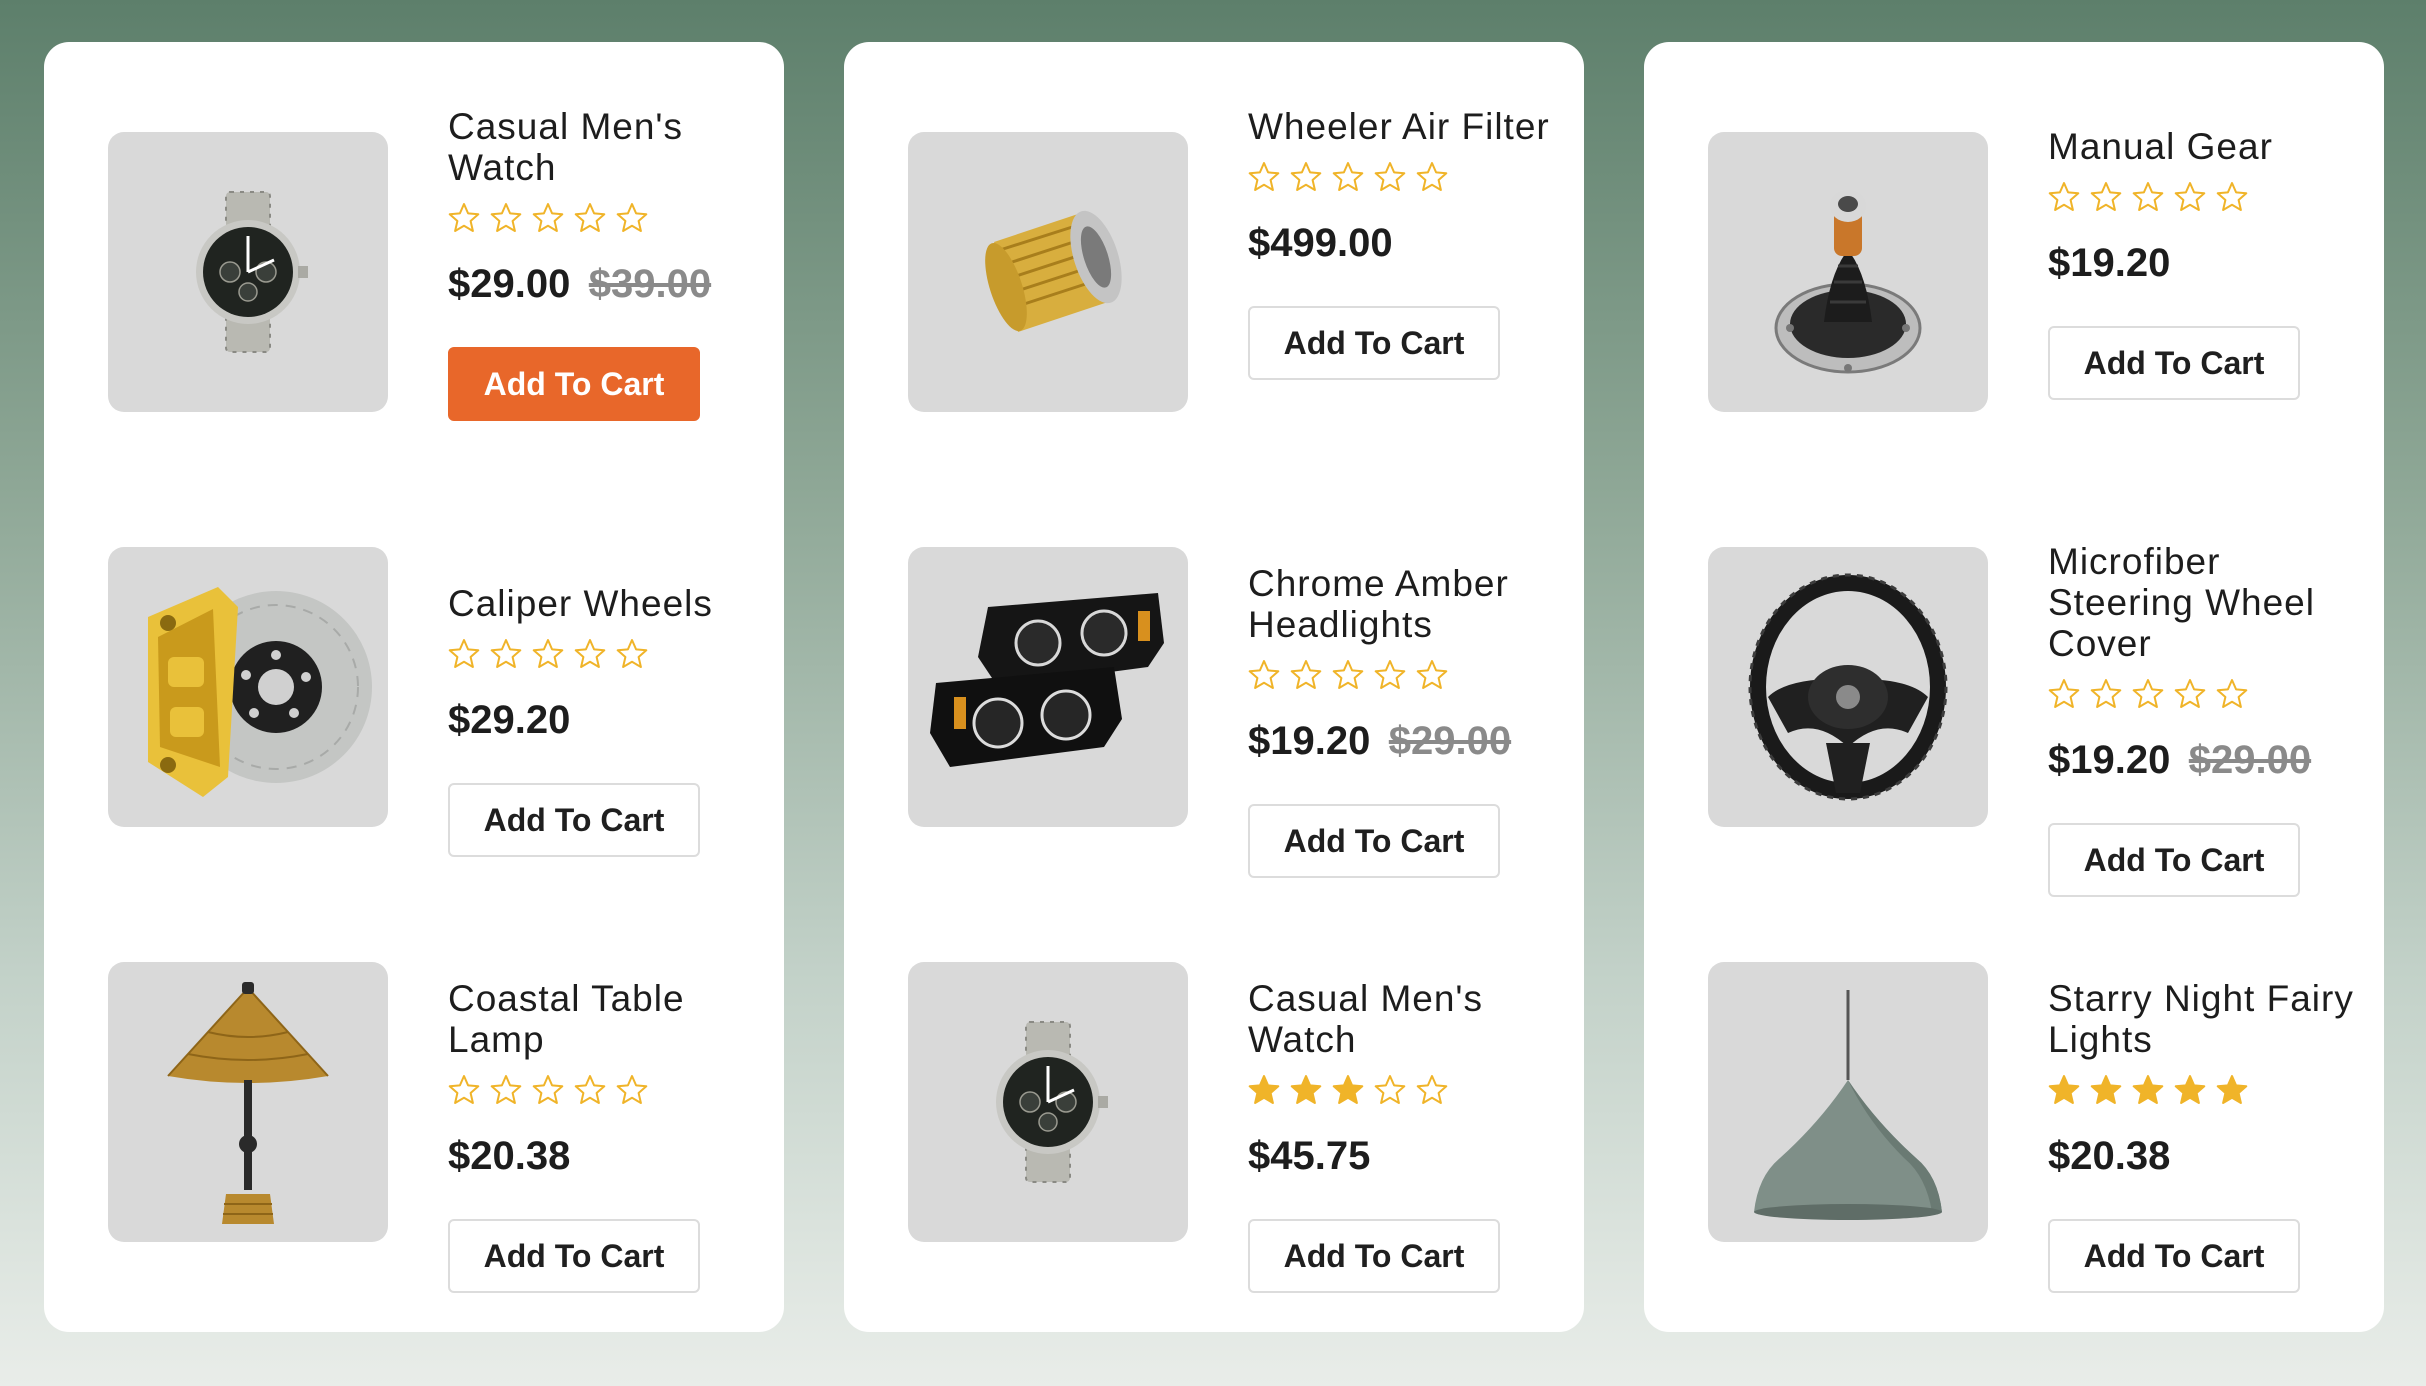 The width and height of the screenshot is (2426, 1386). I want to click on product-title: Chrome Amber Headlights, so click(1408, 604).